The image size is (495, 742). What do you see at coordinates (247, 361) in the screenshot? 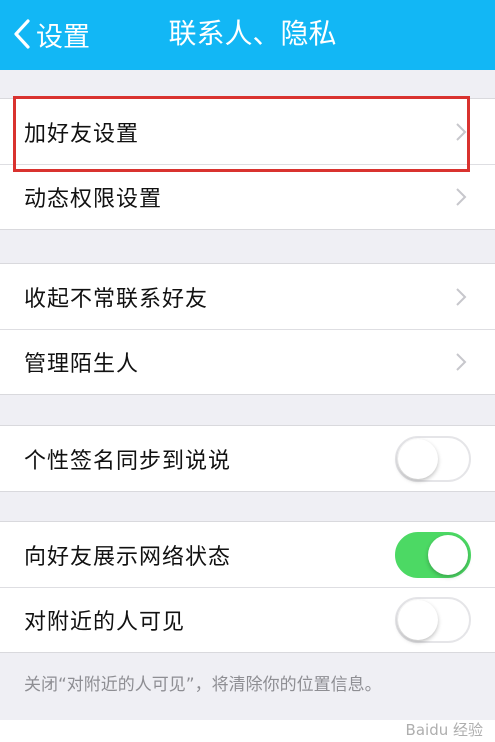
I see `settings-row-manage-strangers: 管理陌生人` at bounding box center [247, 361].